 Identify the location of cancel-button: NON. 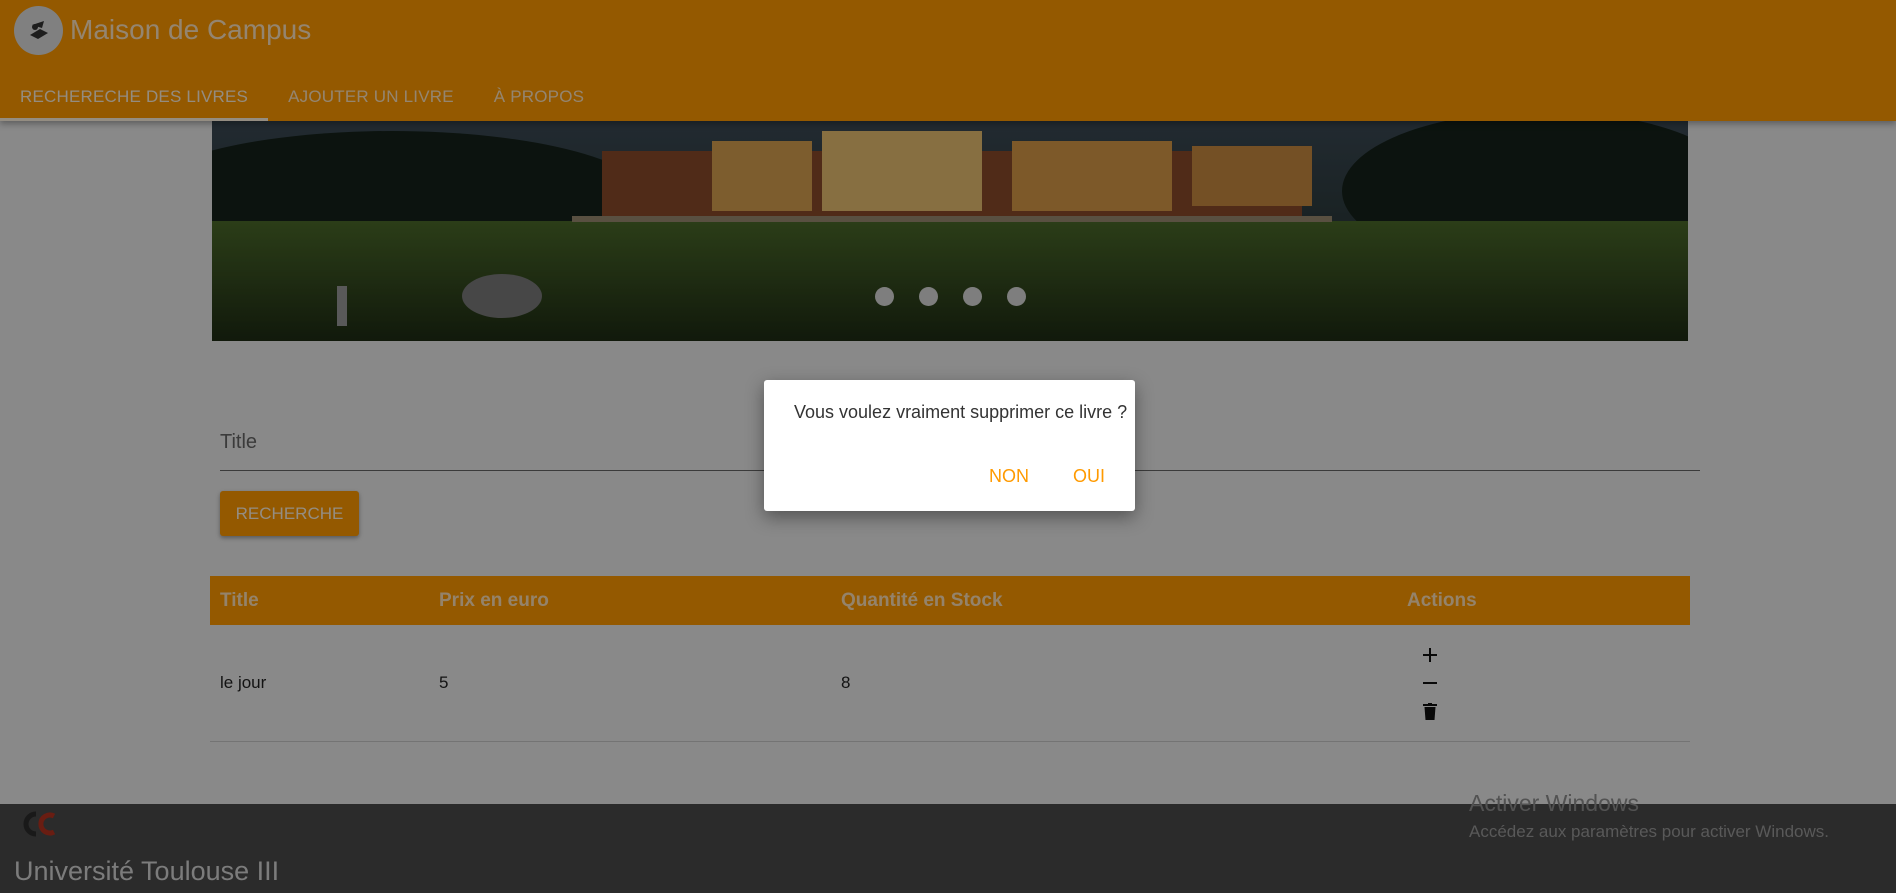
(1009, 476).